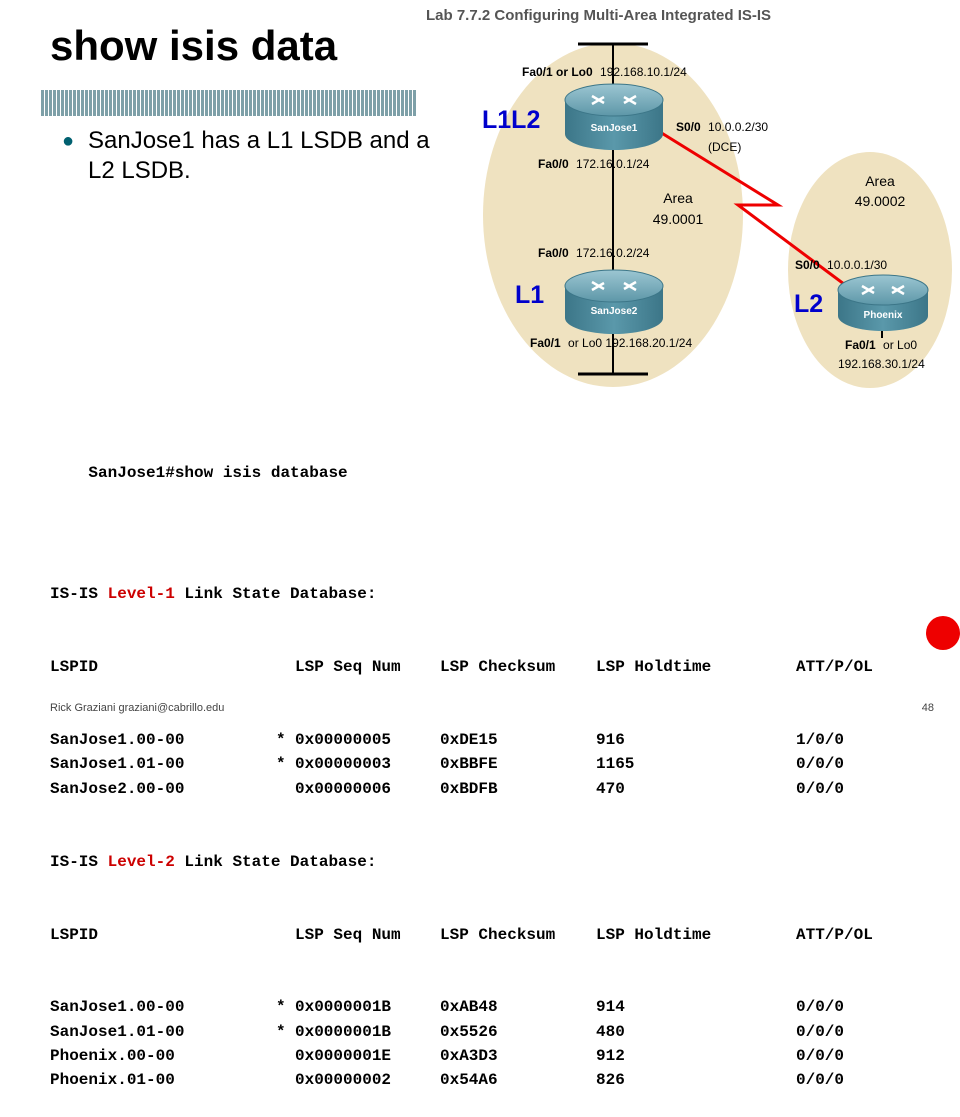 This screenshot has width=960, height=1117. What do you see at coordinates (614, 311) in the screenshot?
I see `sanjose2-router-label: SanJose2` at bounding box center [614, 311].